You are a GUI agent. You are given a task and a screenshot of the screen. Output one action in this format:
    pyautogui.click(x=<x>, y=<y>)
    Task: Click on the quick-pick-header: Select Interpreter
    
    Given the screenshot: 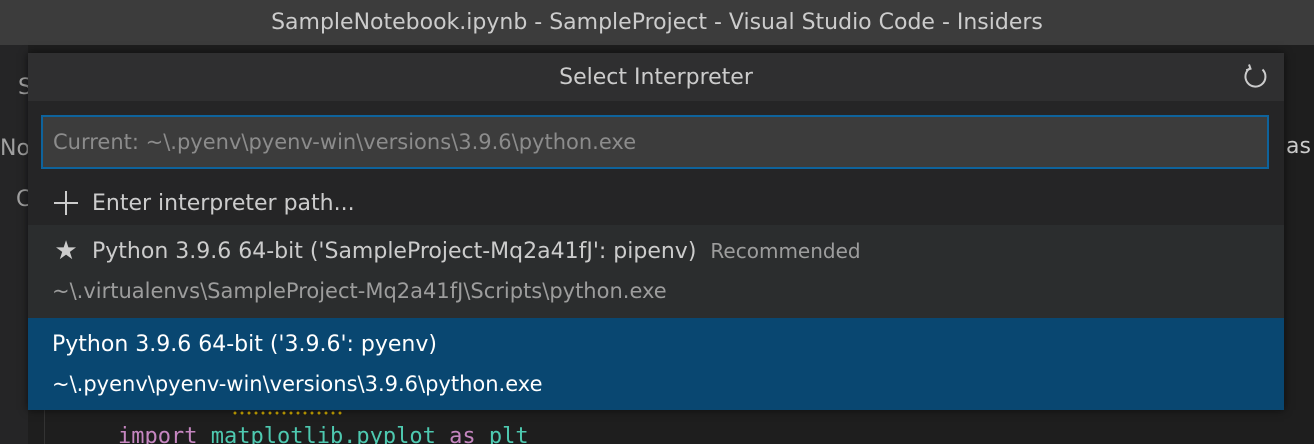 What is the action you would take?
    pyautogui.click(x=656, y=77)
    